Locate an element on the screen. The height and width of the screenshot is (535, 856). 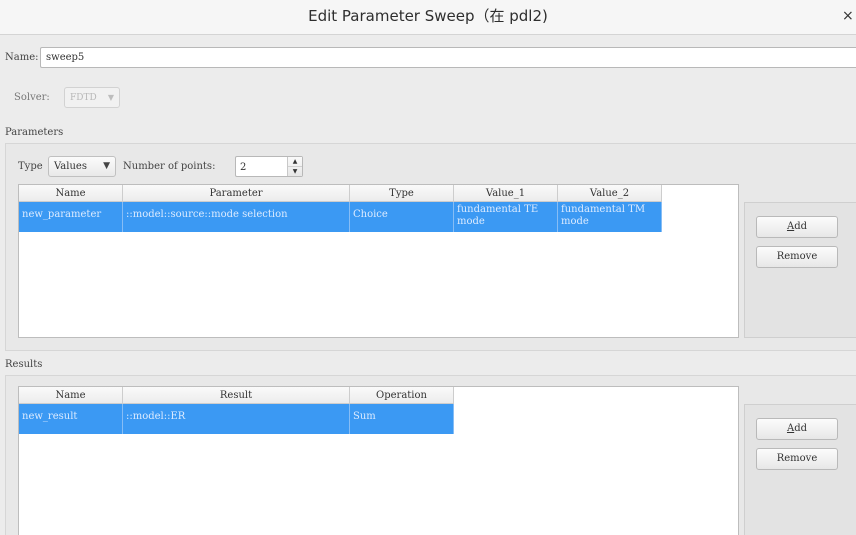
column-header-value-1: Value_1 is located at coordinates (506, 193).